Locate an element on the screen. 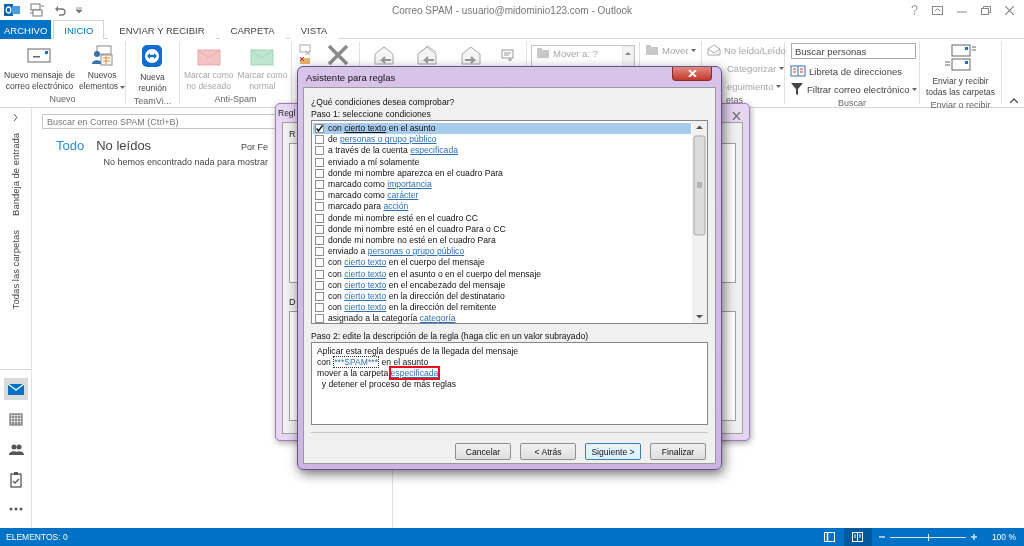  group-label: Nuevo is located at coordinates (62, 99).